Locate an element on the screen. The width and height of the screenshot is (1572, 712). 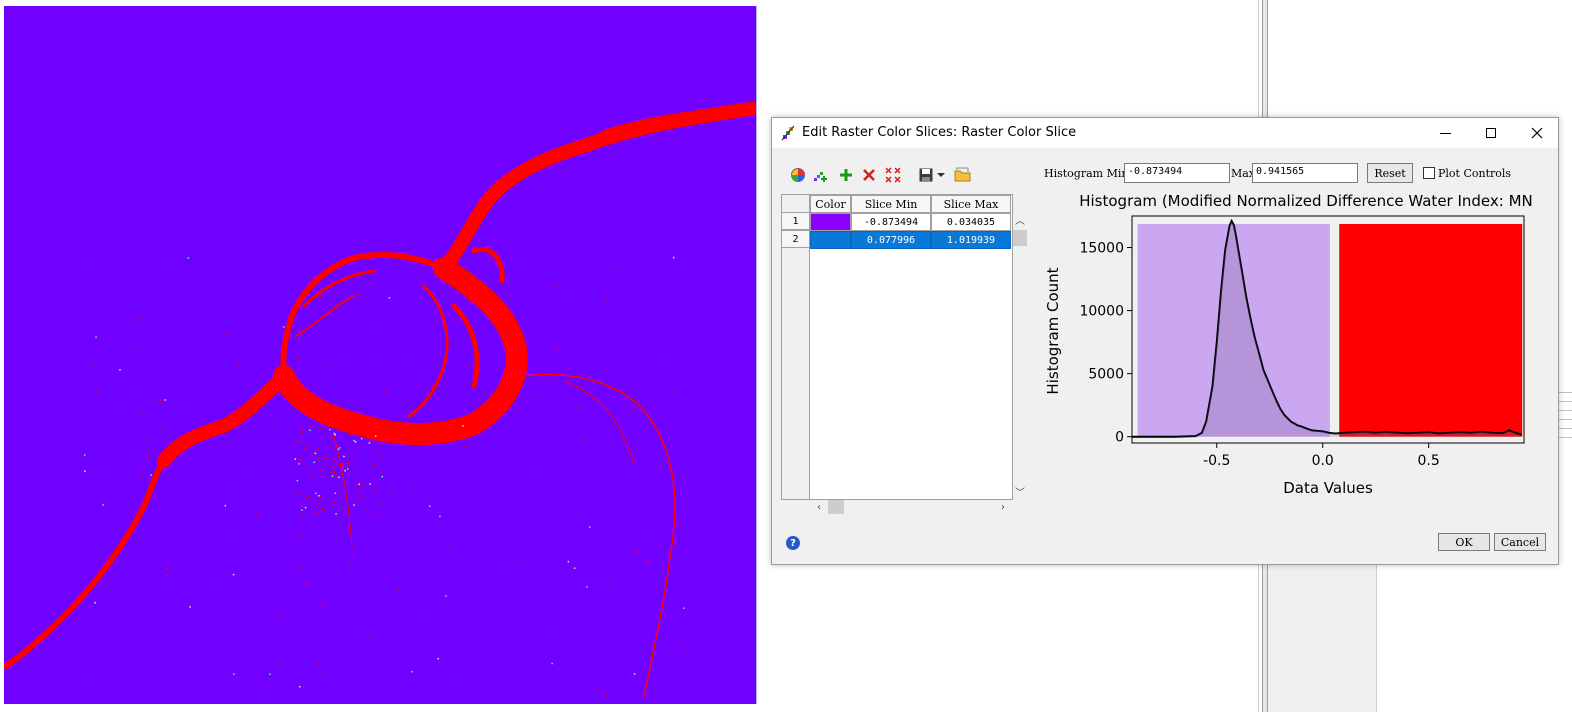
scroll-right-icon: › is located at coordinates (1003, 507).